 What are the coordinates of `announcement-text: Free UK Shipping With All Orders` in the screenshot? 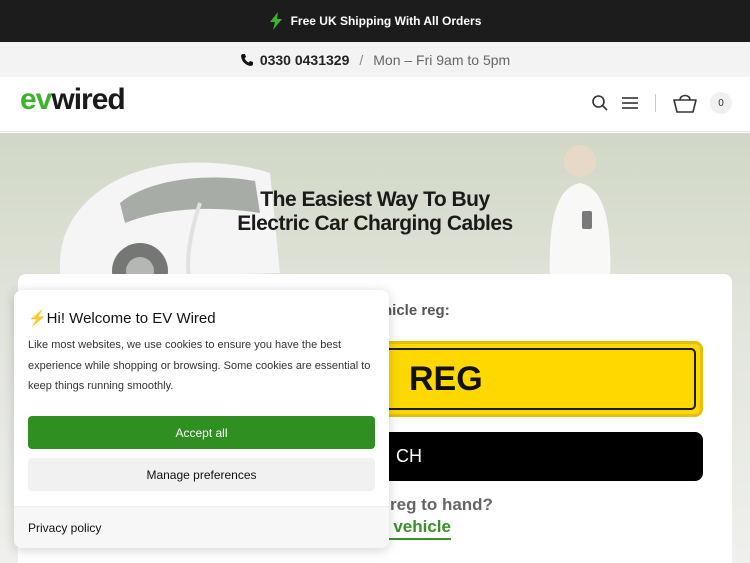 It's located at (386, 21).